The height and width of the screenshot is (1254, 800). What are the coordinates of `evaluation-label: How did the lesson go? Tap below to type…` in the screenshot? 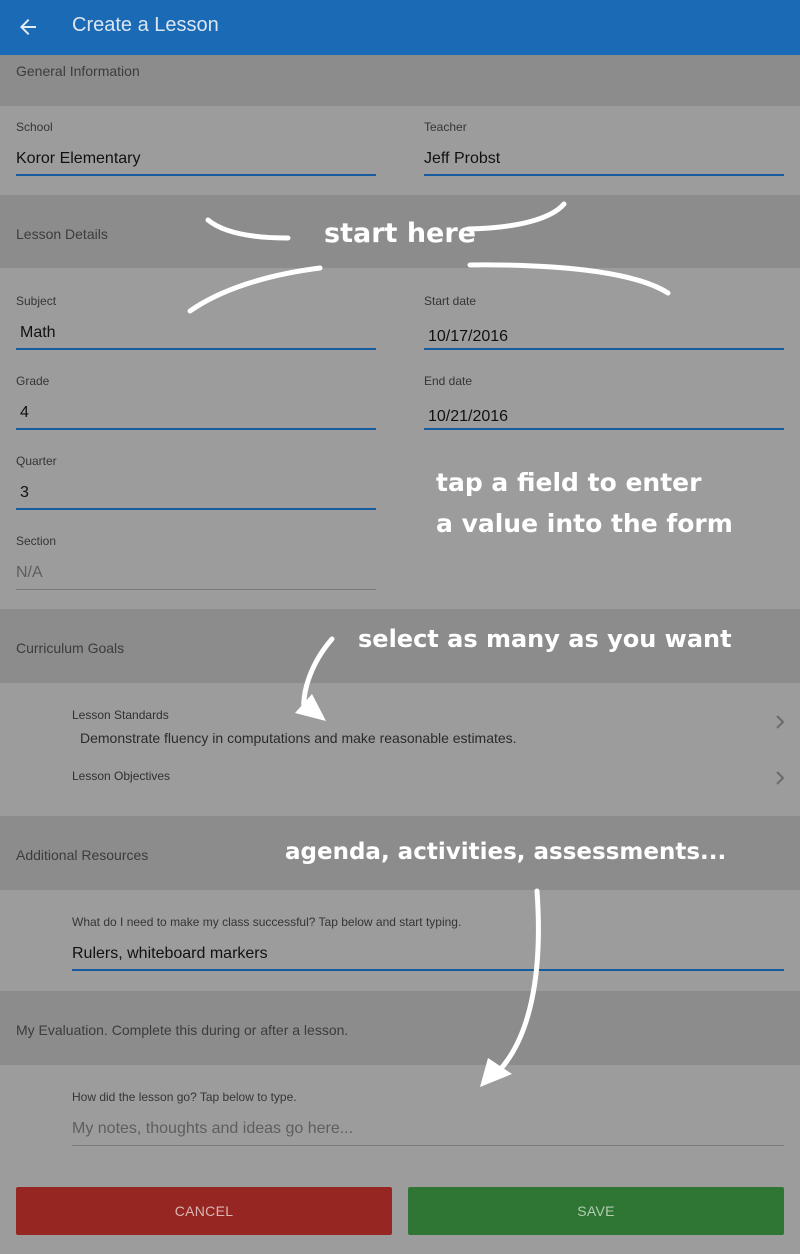 It's located at (184, 1097).